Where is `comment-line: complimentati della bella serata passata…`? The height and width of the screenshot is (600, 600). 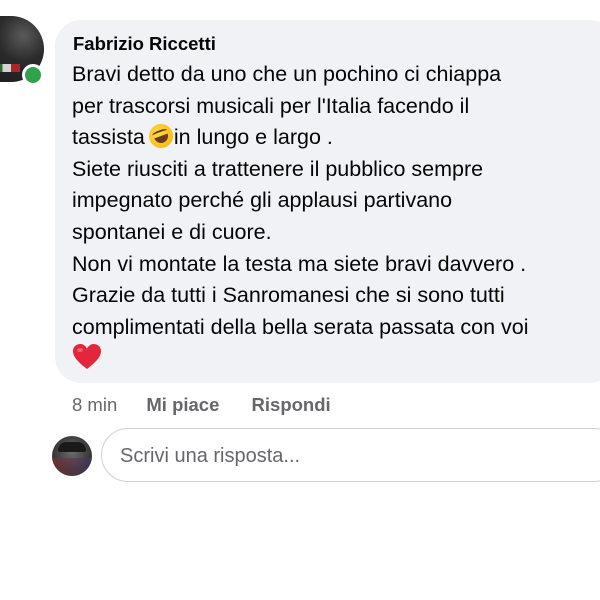 comment-line: complimentati della bella serata passata… is located at coordinates (300, 326).